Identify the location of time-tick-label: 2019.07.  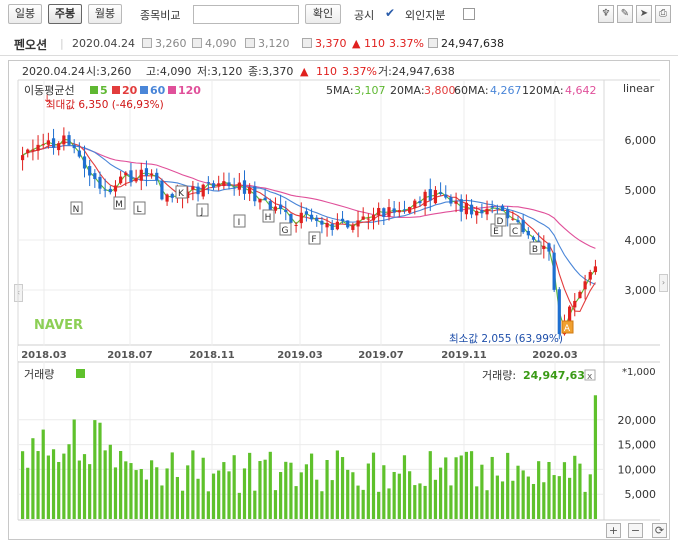
(381, 355).